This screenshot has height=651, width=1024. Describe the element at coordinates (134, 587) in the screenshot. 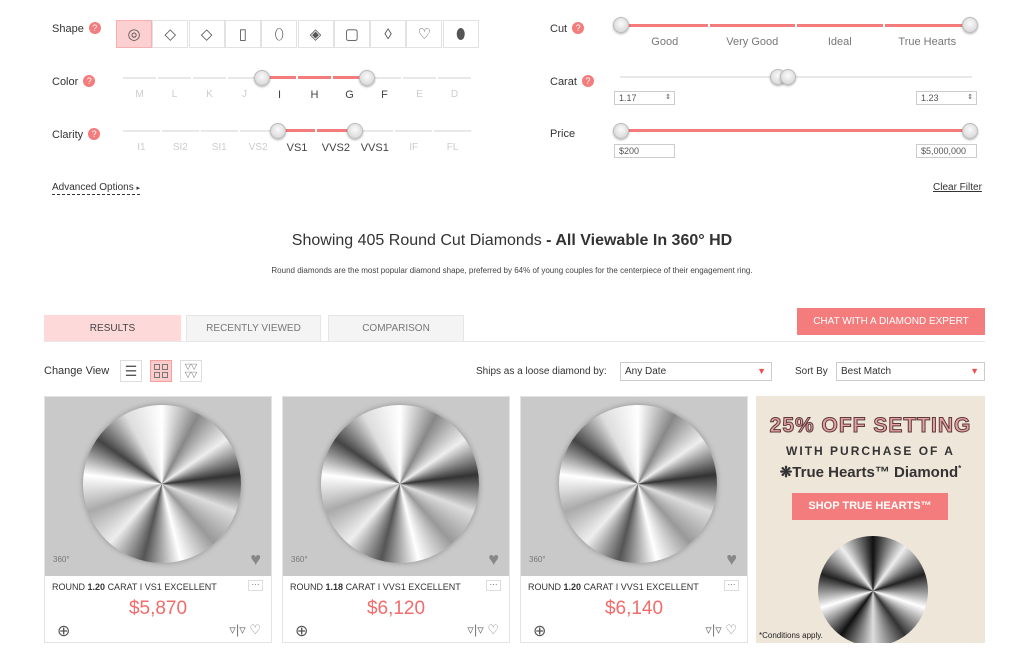

I see `product-title: ROUND 1.20 CARAT I VS1 EXCELLENT` at that location.